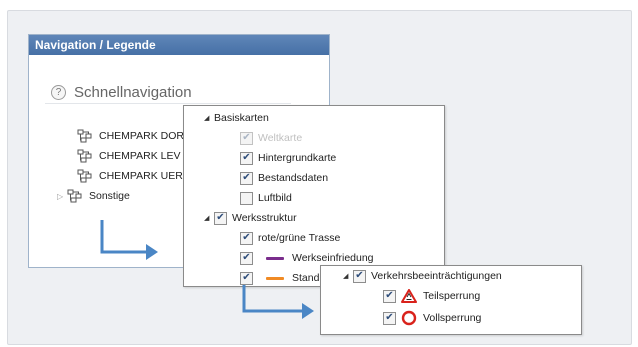 Image resolution: width=638 pixels, height=347 pixels. Describe the element at coordinates (109, 196) in the screenshot. I see `tree-item-label: Sonstige` at that location.